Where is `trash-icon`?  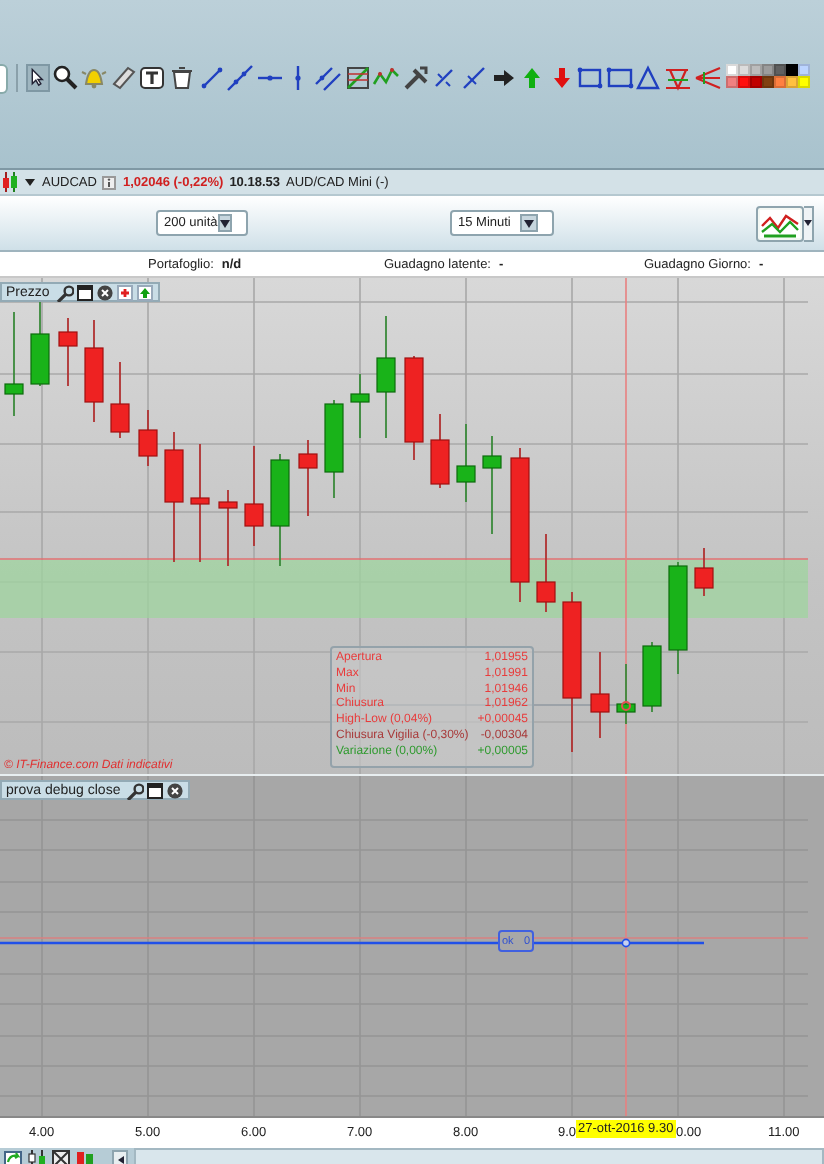 trash-icon is located at coordinates (181, 78).